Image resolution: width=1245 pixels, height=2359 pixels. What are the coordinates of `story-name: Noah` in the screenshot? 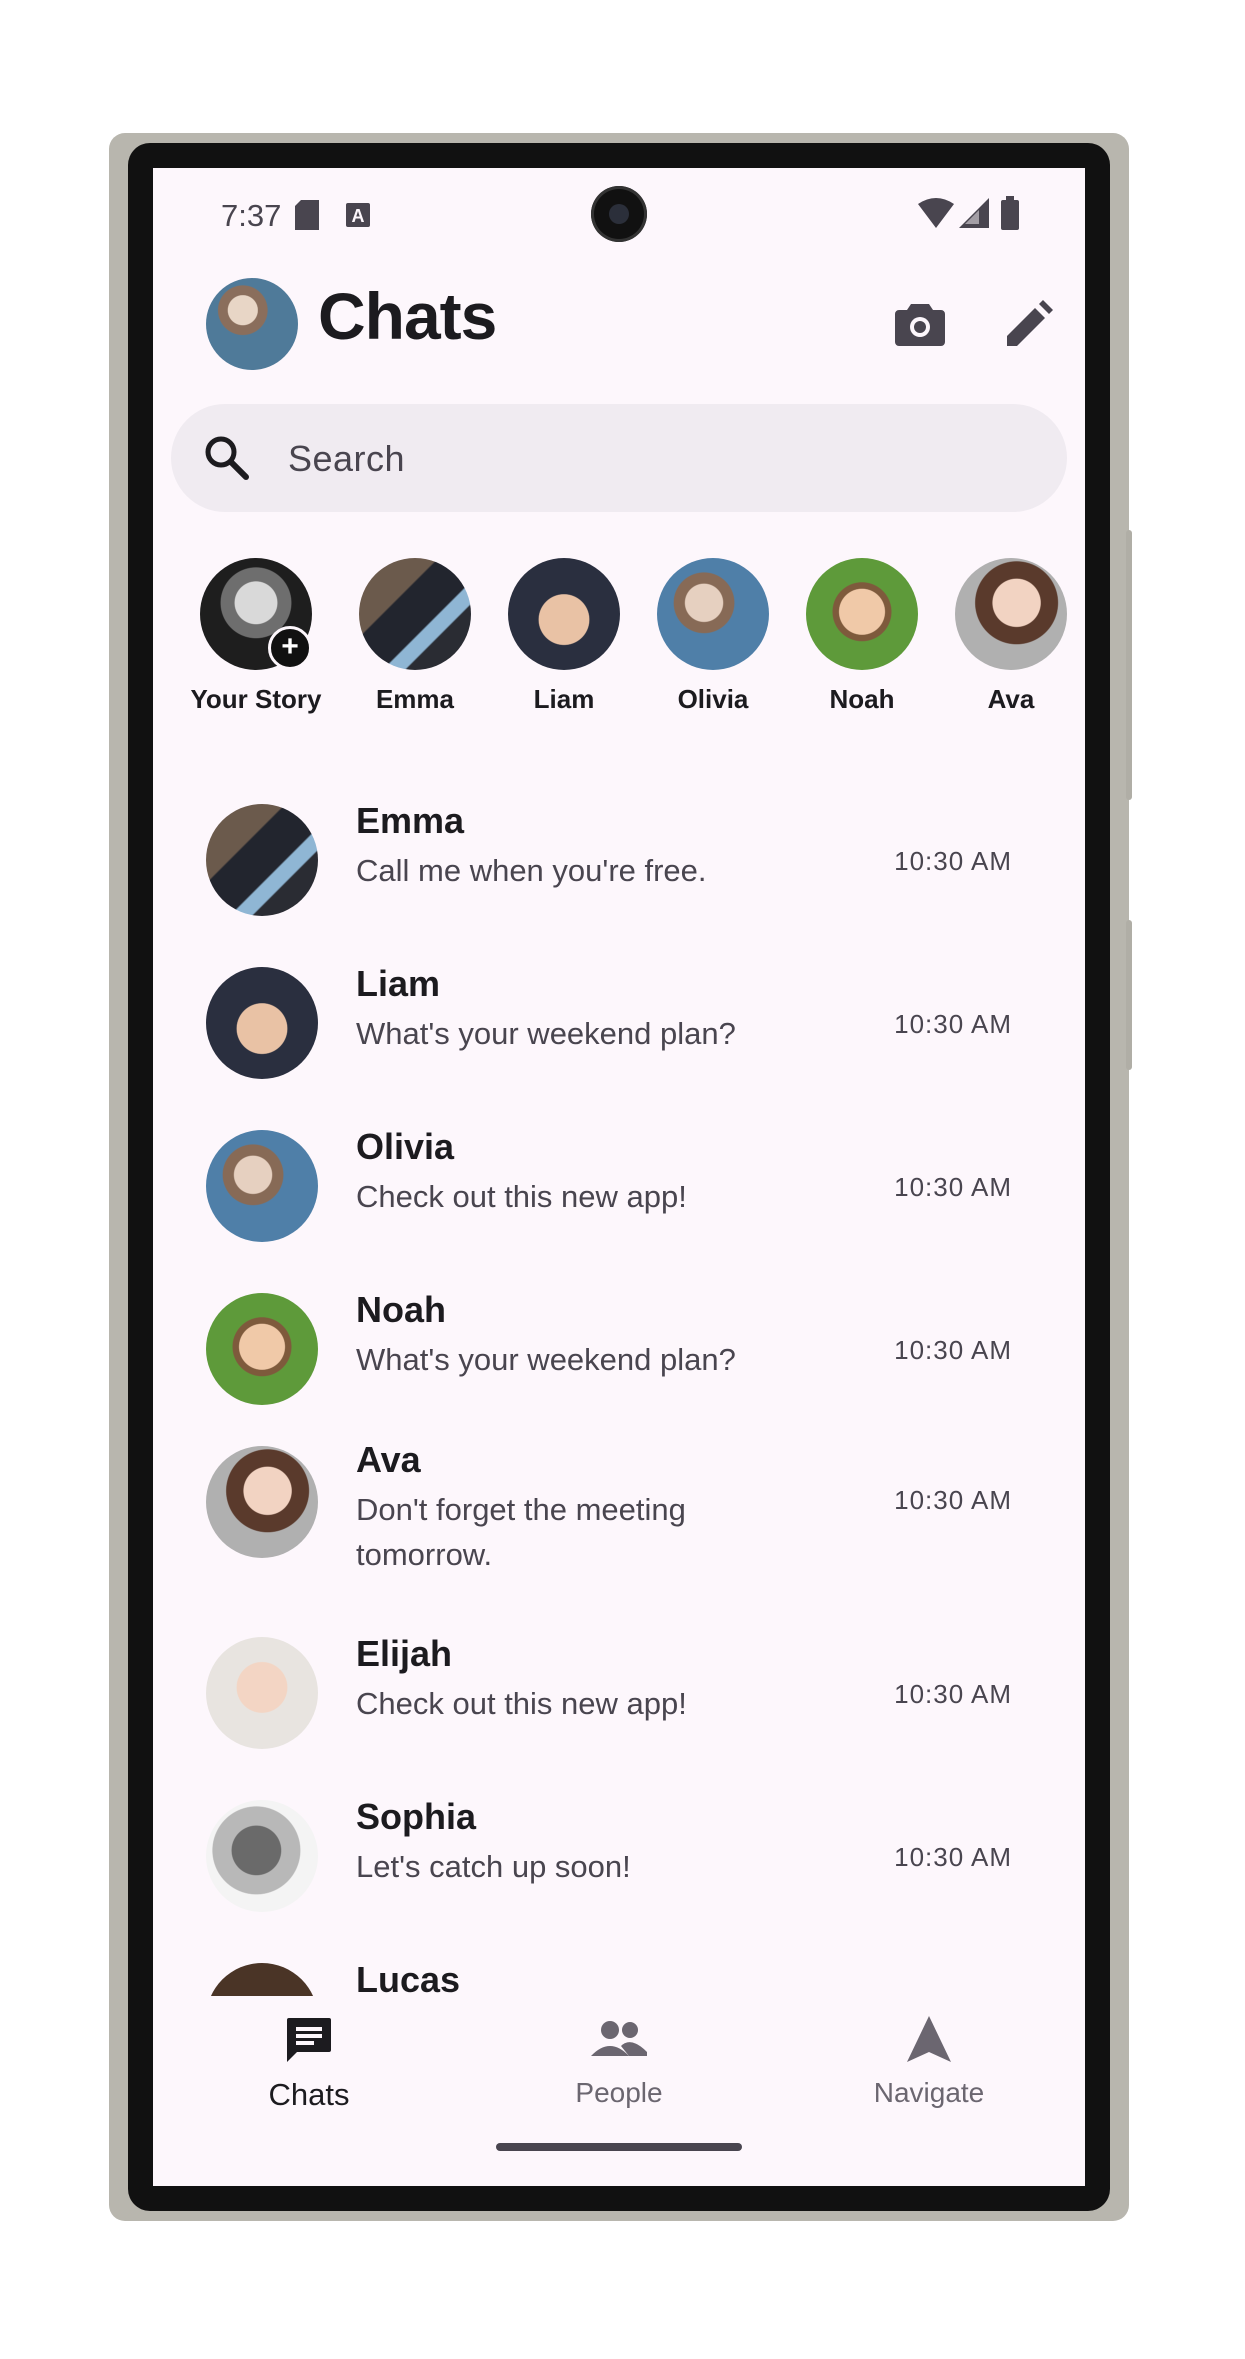 It's located at (862, 699).